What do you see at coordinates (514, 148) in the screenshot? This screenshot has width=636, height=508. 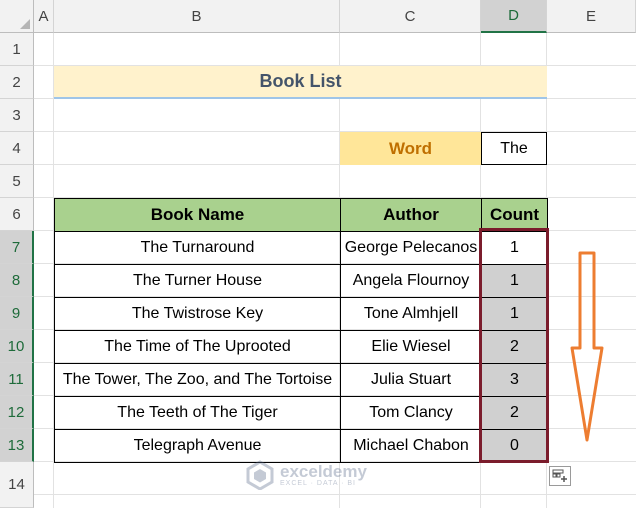 I see `word-value-cell: The` at bounding box center [514, 148].